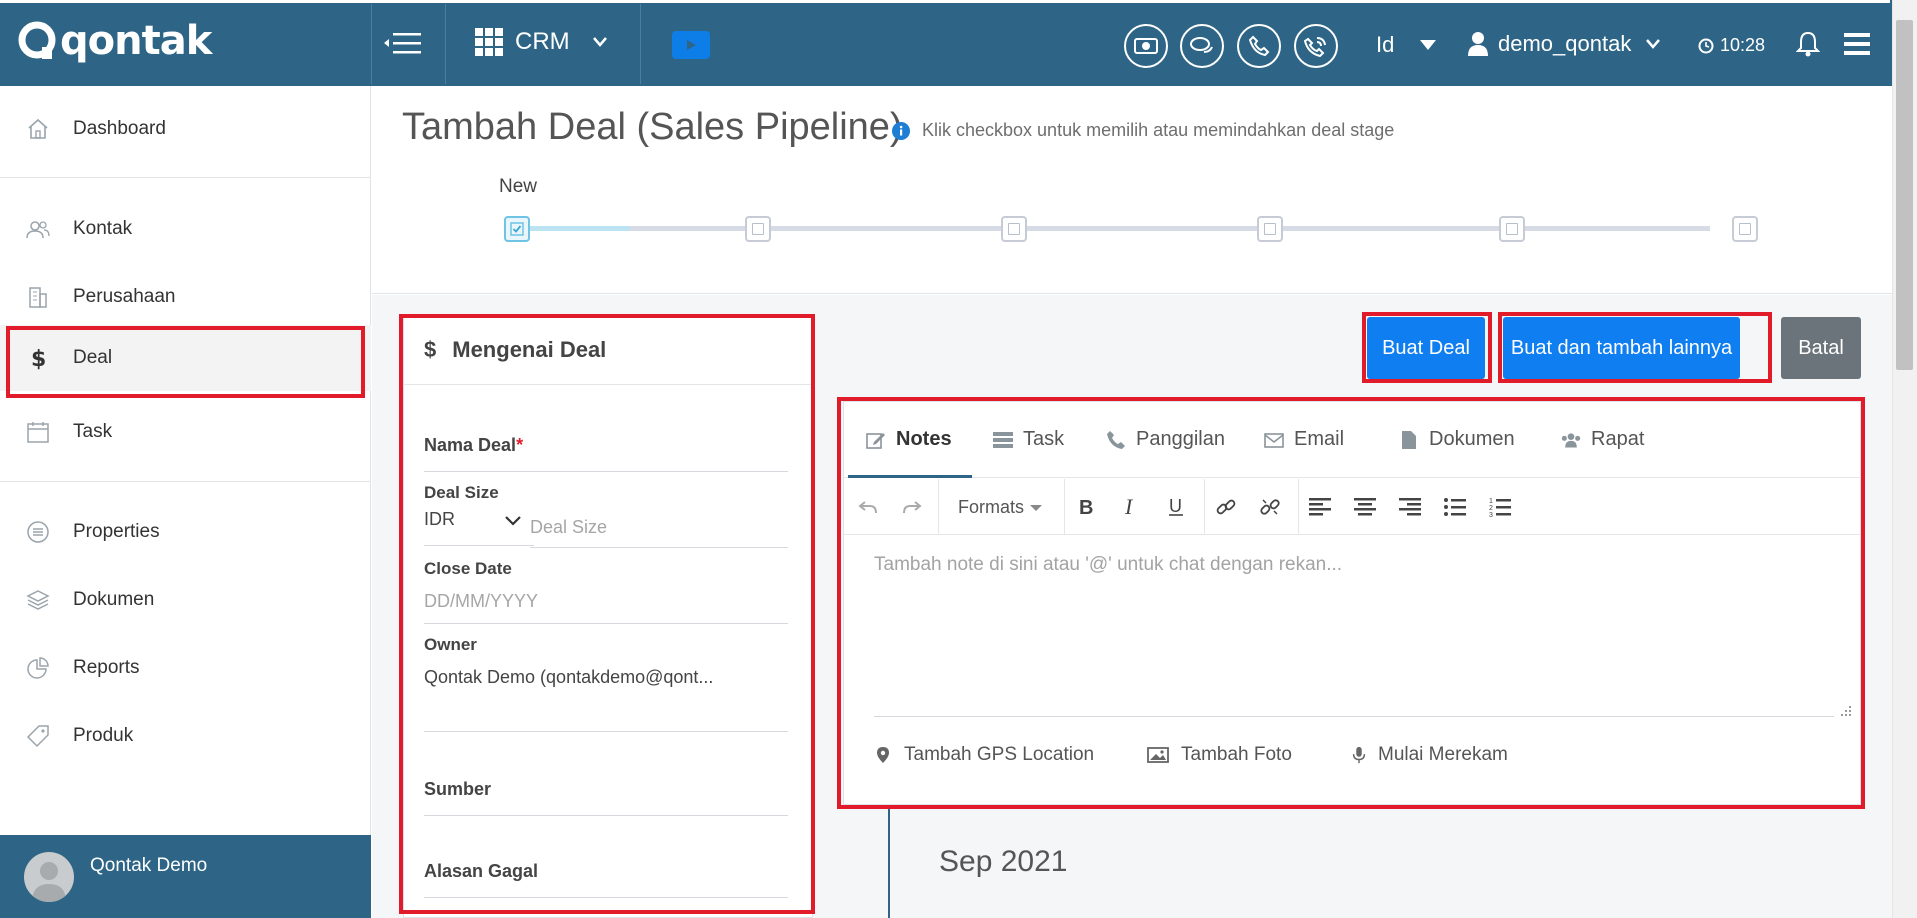 This screenshot has height=918, width=1917. I want to click on stage-label-new: New, so click(518, 186).